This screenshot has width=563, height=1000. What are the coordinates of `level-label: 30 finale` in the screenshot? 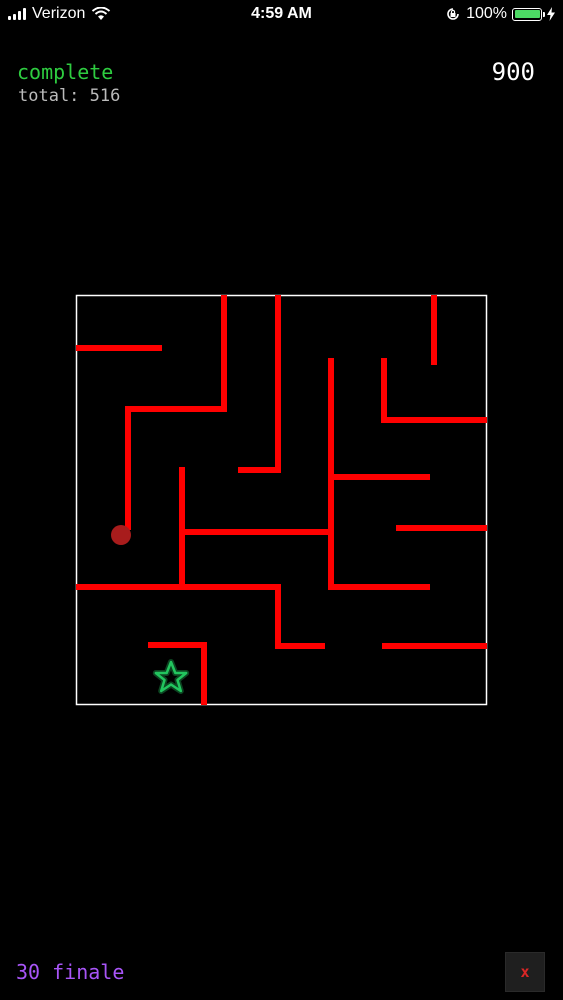 It's located at (70, 972).